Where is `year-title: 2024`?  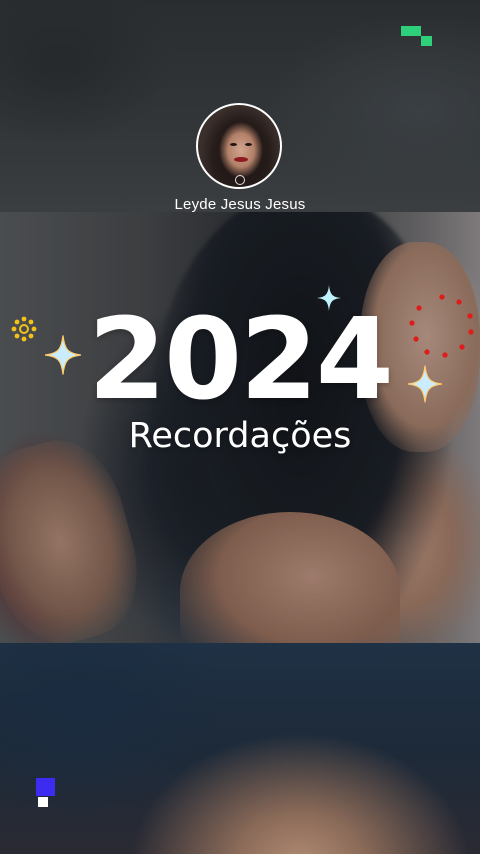 year-title: 2024 is located at coordinates (241, 360).